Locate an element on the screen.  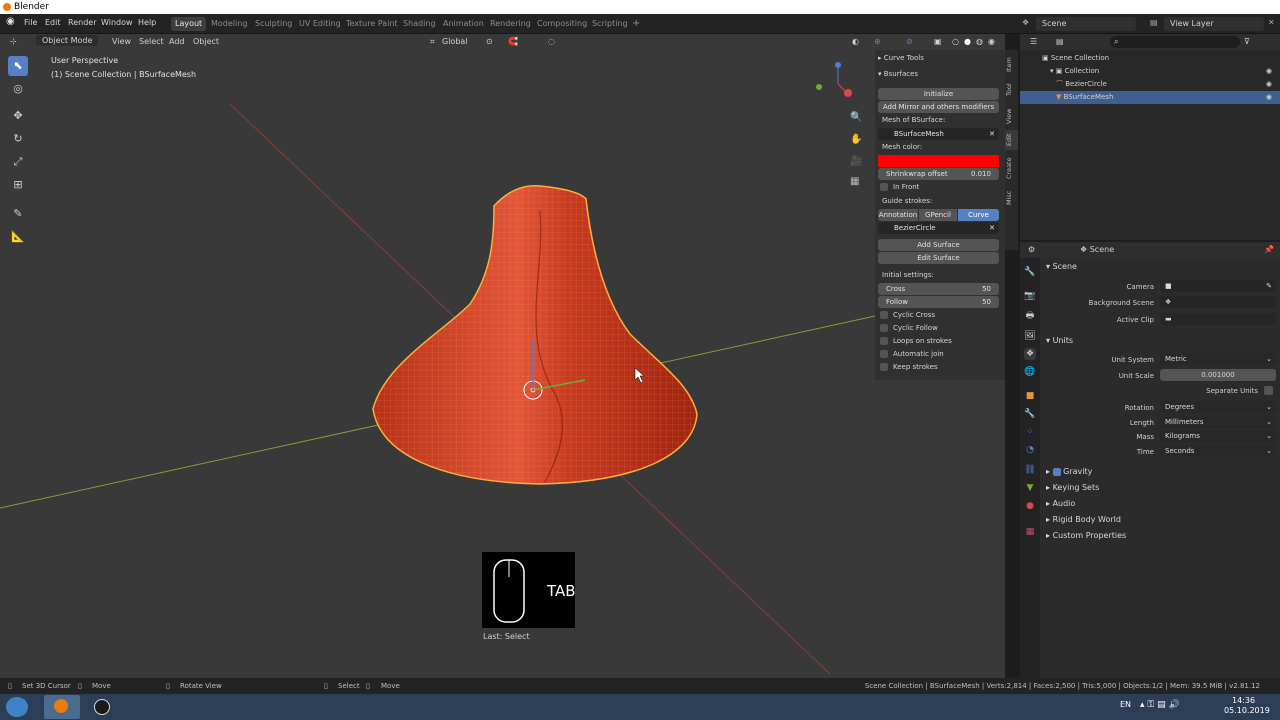
add-workspace-button: + is located at coordinates (636, 24).